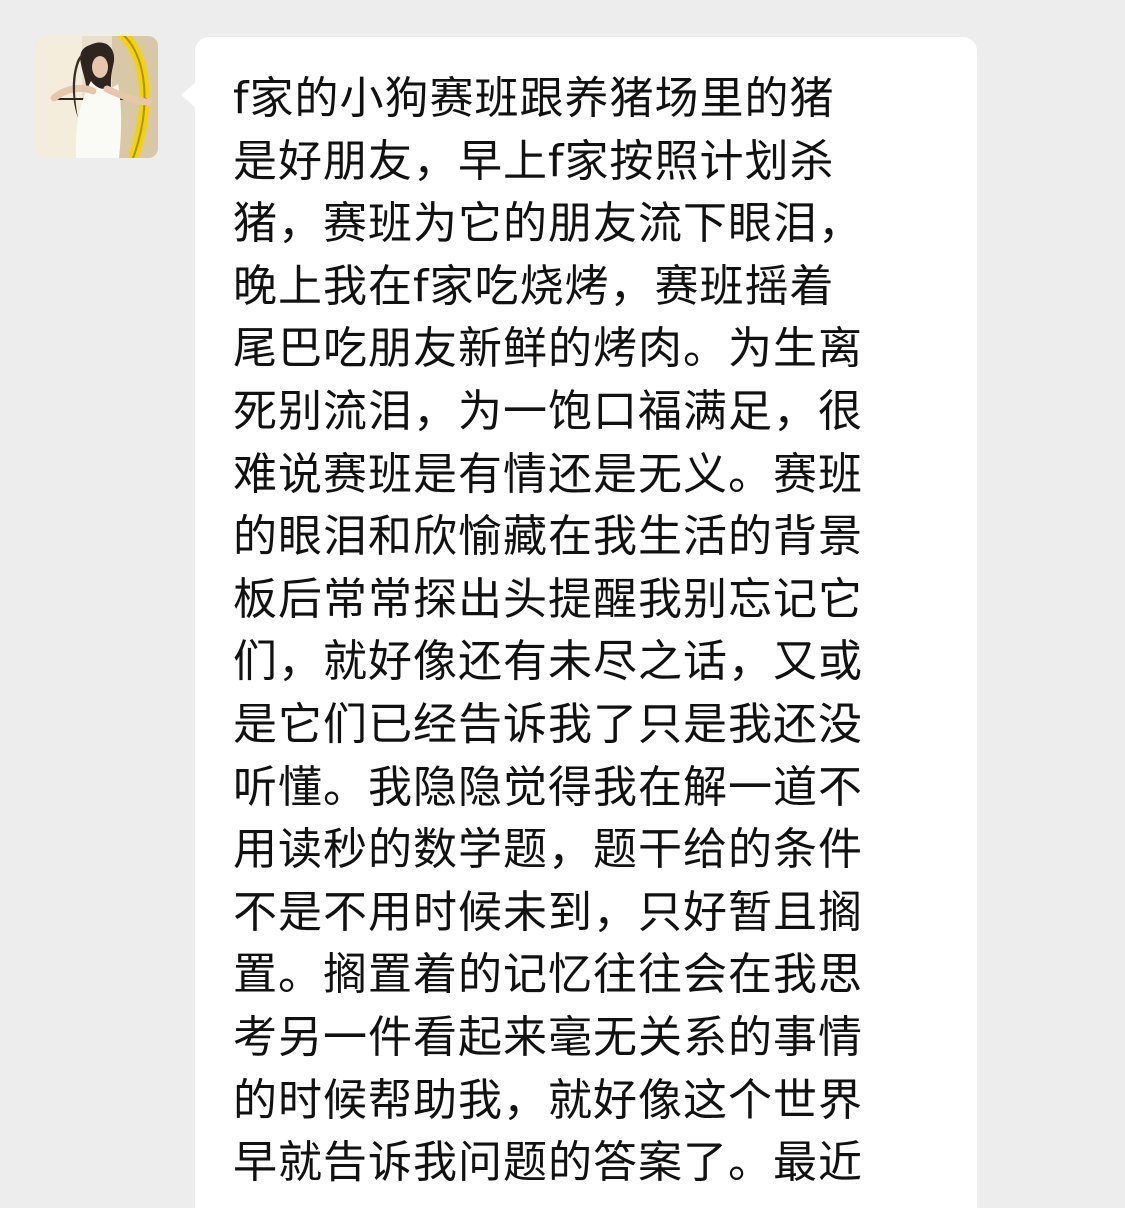  I want to click on message-line: 置。搁置着的记忆往往会在我思, so click(548, 975).